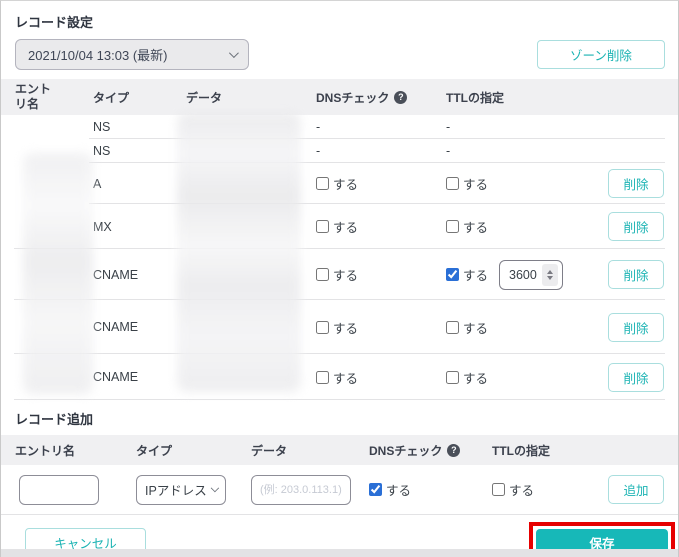  What do you see at coordinates (475, 97) in the screenshot?
I see `header-ttl: TTLの指定` at bounding box center [475, 97].